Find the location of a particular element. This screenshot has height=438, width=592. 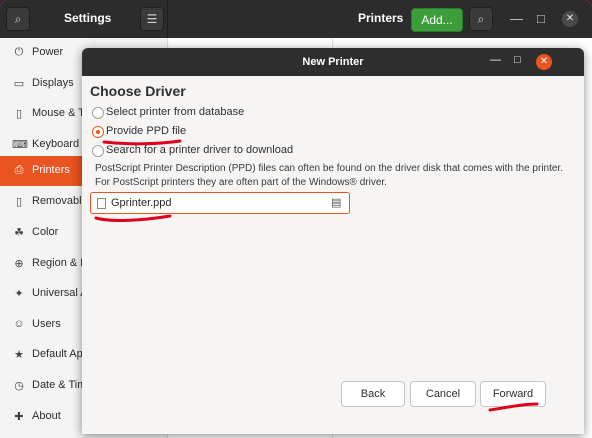

radio-button-selected is located at coordinates (98, 132).